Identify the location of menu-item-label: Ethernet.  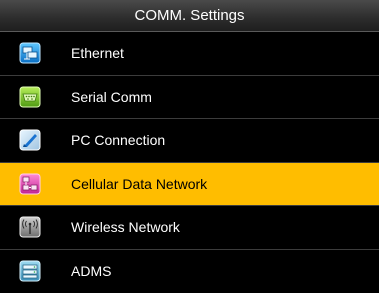
(97, 53).